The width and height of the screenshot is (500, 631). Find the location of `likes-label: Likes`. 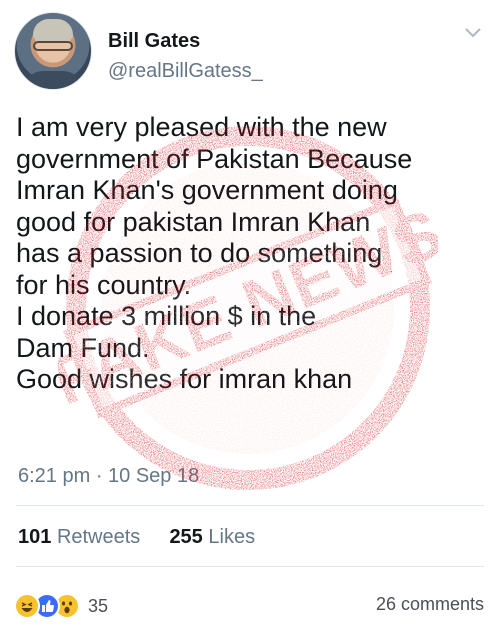

likes-label: Likes is located at coordinates (231, 537).